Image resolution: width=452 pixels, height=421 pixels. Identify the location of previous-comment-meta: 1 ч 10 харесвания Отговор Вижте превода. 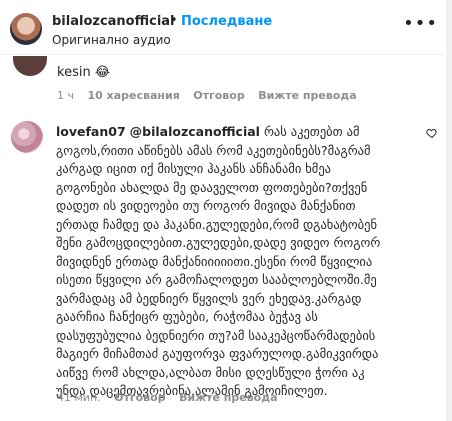
(212, 95).